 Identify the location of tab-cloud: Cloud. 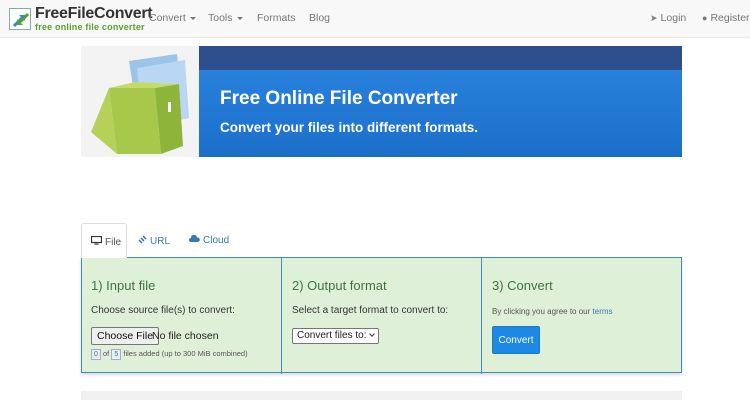
(209, 240).